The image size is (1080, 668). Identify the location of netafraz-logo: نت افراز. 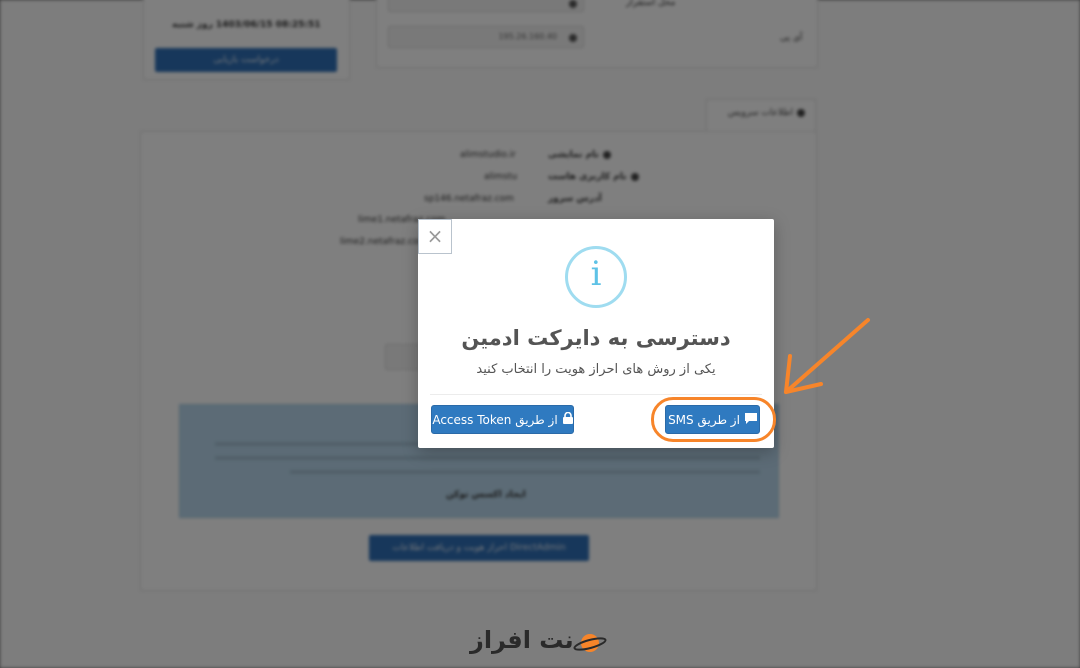
(540, 644).